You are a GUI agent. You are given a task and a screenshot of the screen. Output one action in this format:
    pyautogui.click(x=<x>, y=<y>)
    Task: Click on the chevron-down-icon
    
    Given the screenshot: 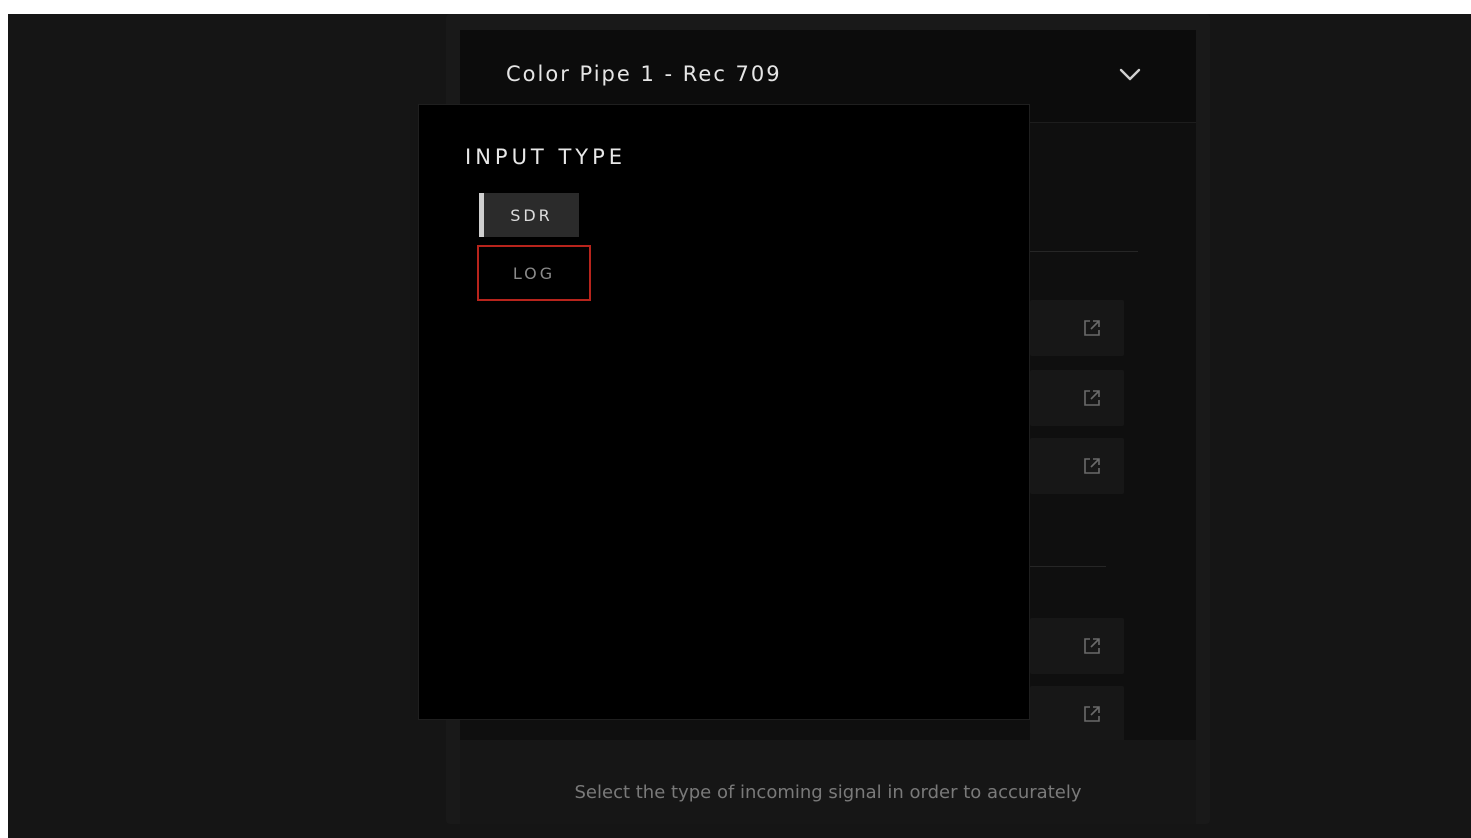 What is the action you would take?
    pyautogui.click(x=1130, y=74)
    